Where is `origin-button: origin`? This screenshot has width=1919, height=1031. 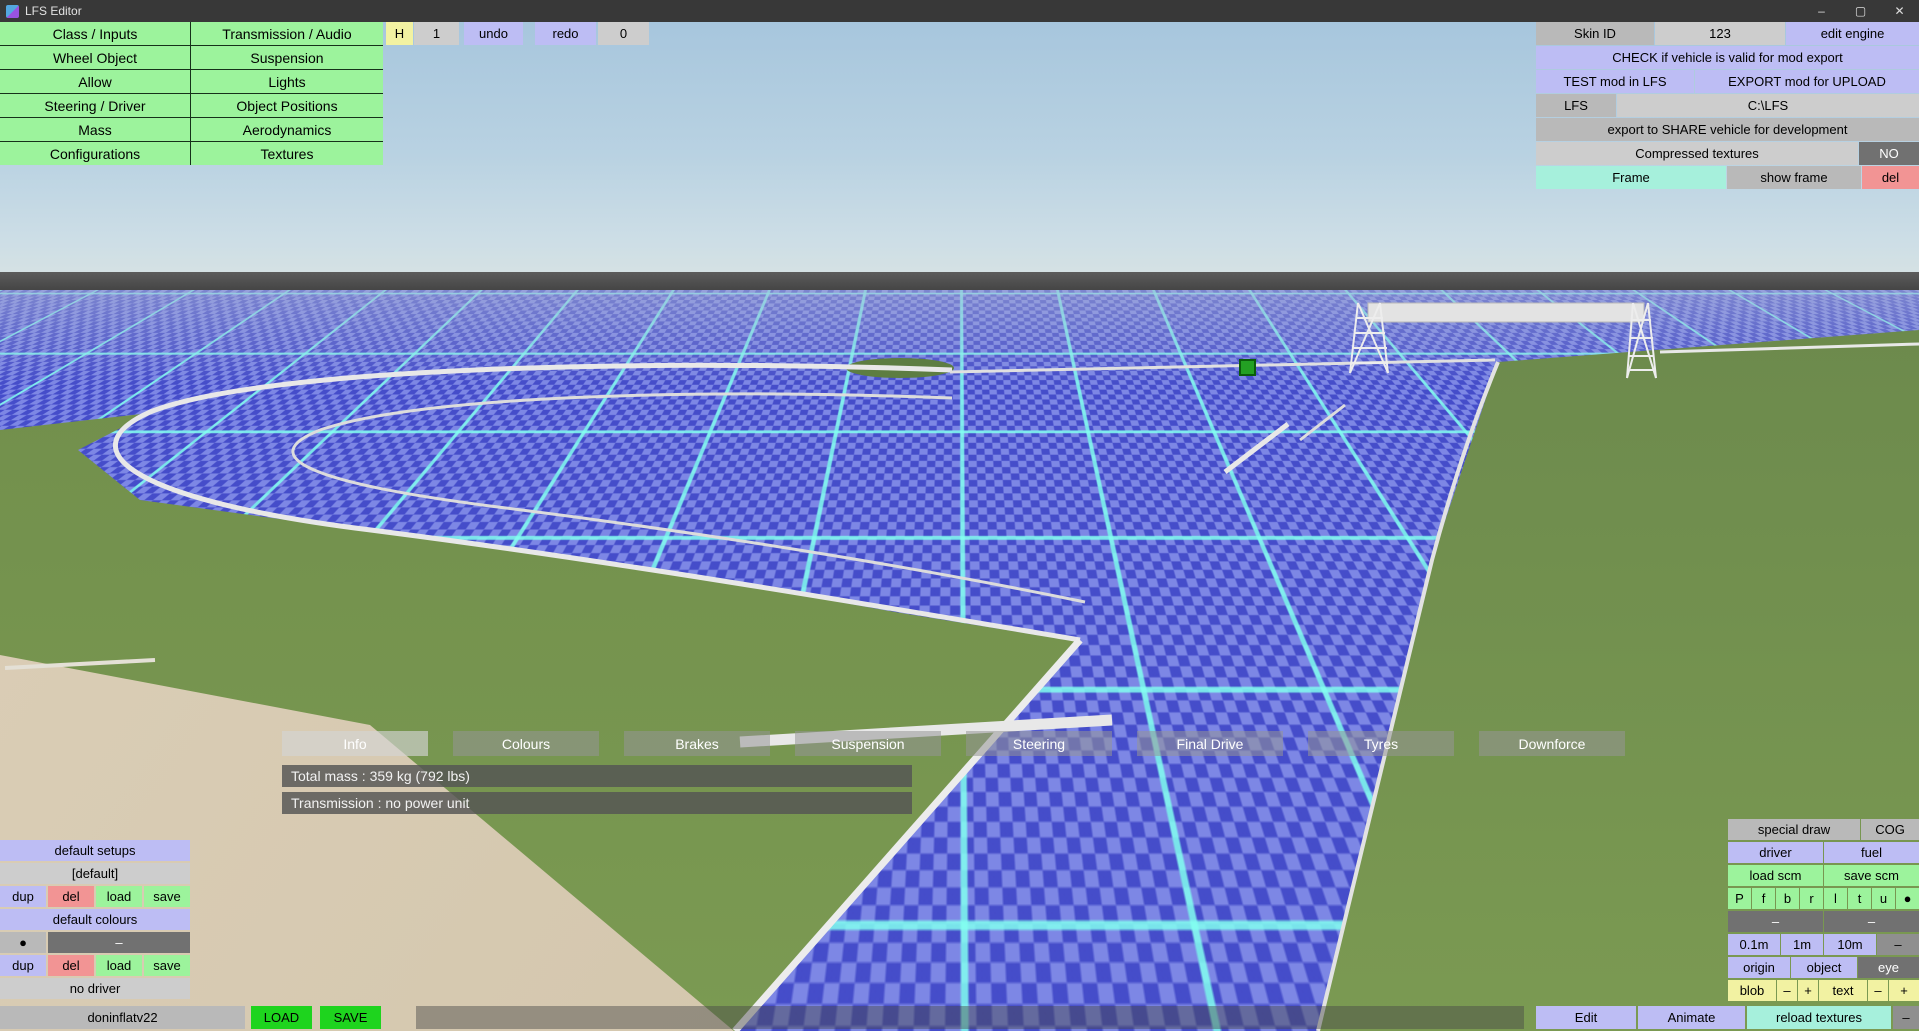
origin-button: origin is located at coordinates (1759, 967).